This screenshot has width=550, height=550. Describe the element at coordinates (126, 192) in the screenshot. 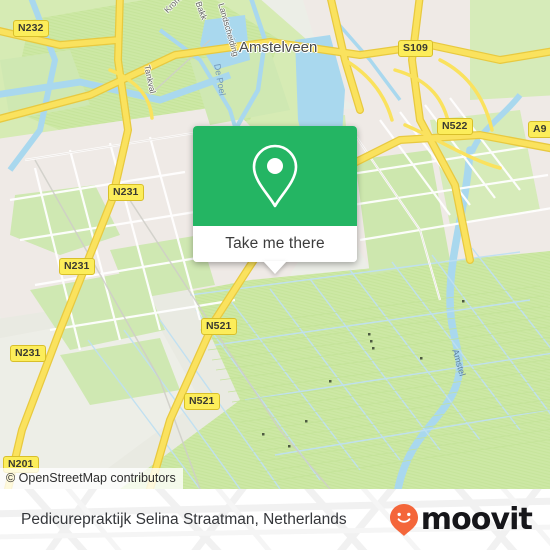

I see `road-shield-n231-1: N231` at that location.